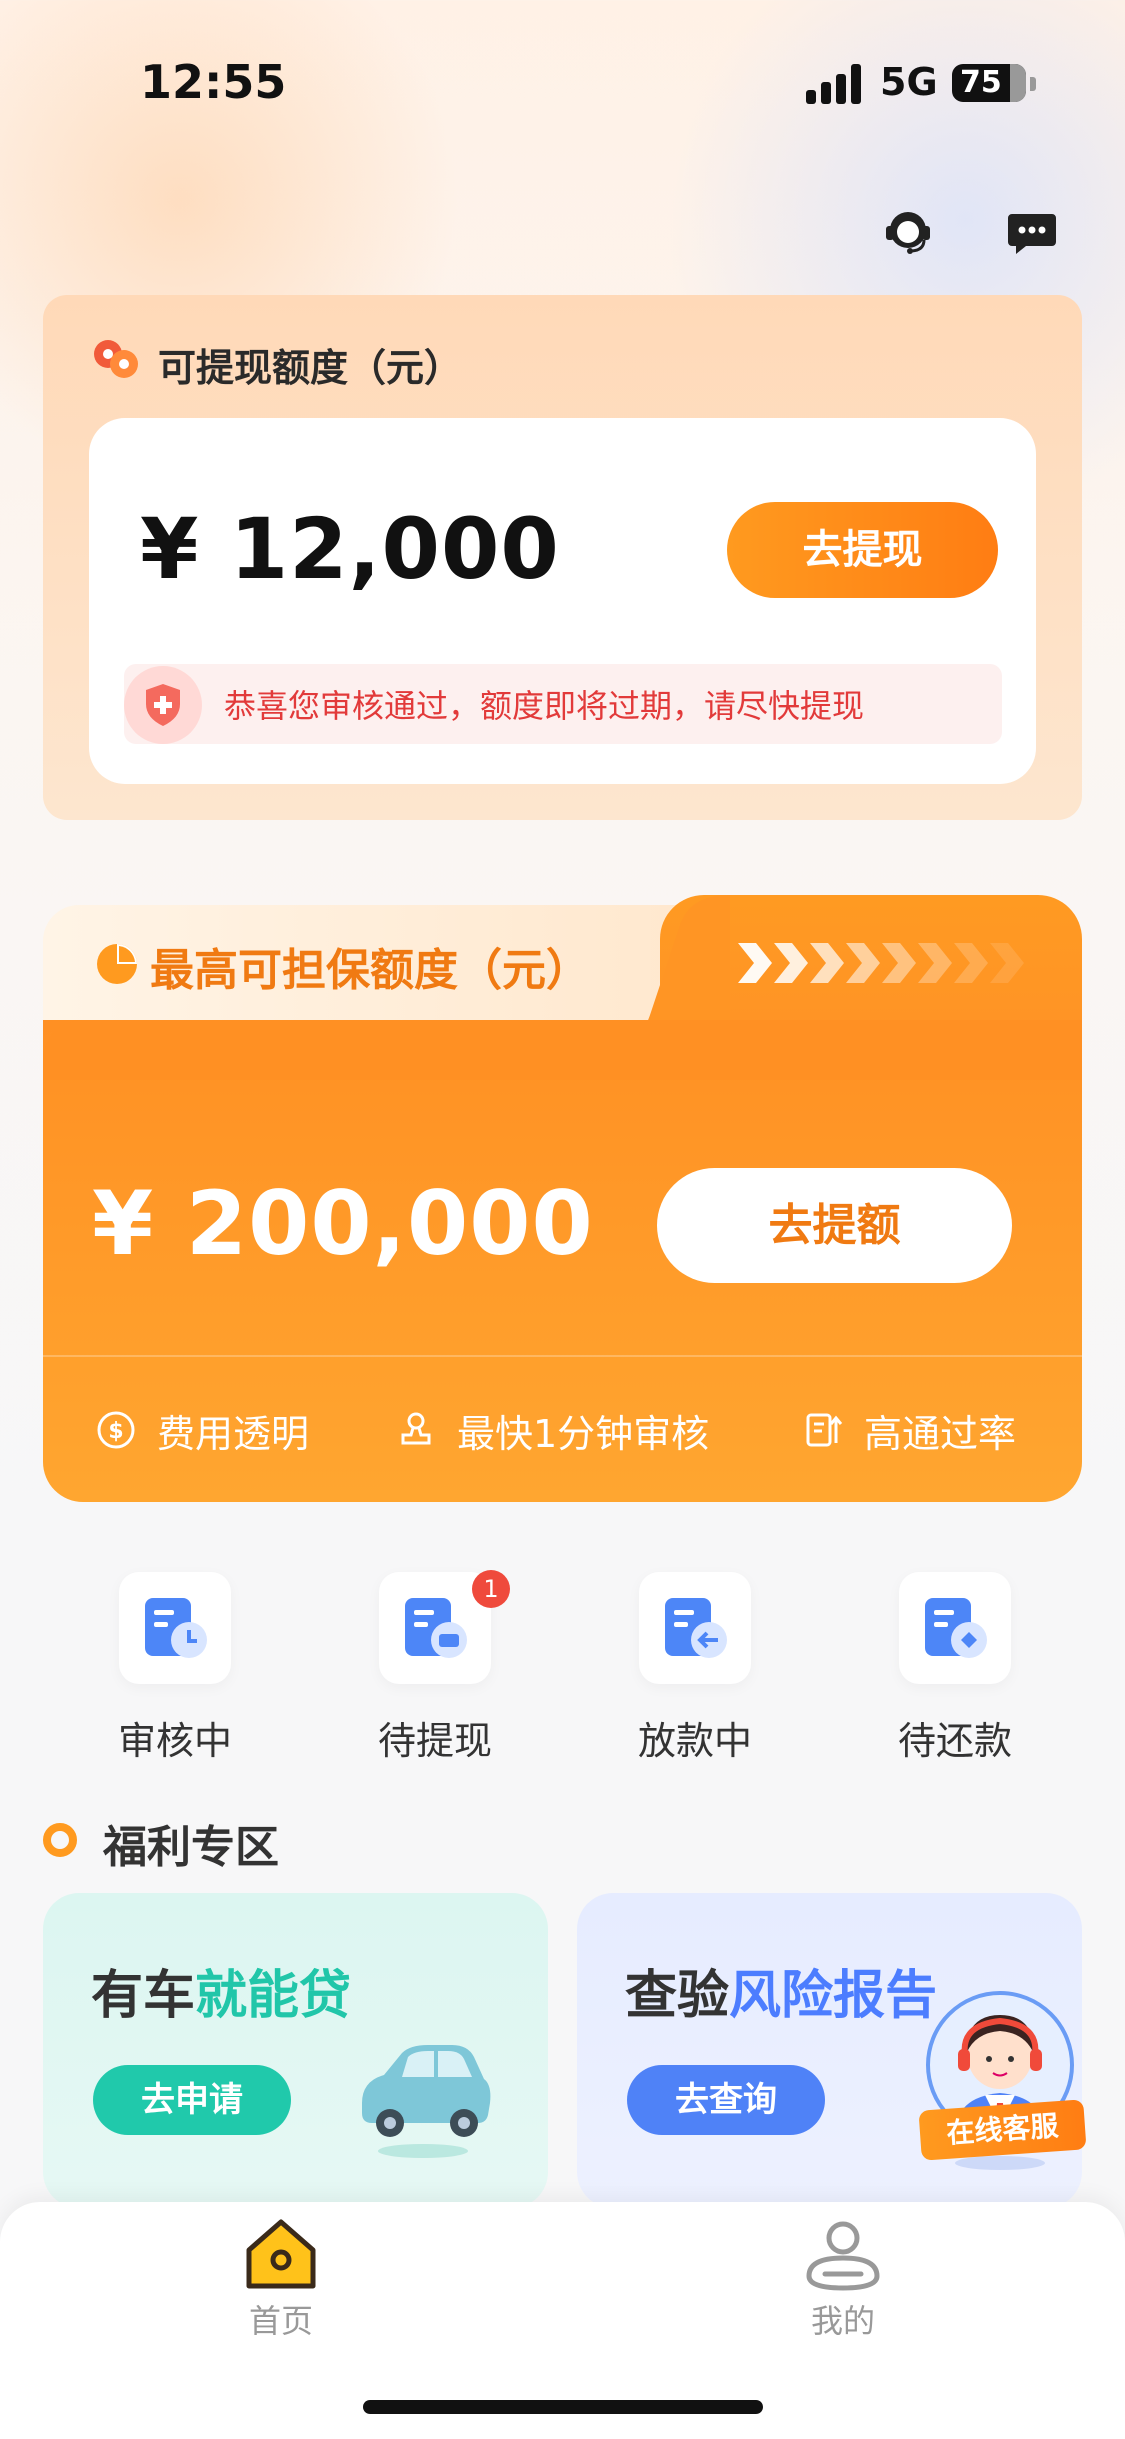  I want to click on promo-title-prefix: 查验, so click(677, 1996).